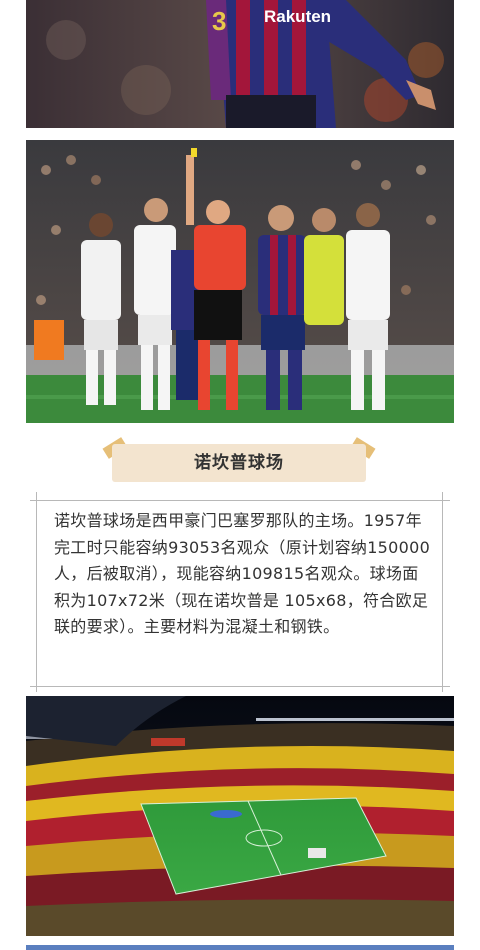  Describe the element at coordinates (240, 947) in the screenshot. I see `next-image-edge` at that location.